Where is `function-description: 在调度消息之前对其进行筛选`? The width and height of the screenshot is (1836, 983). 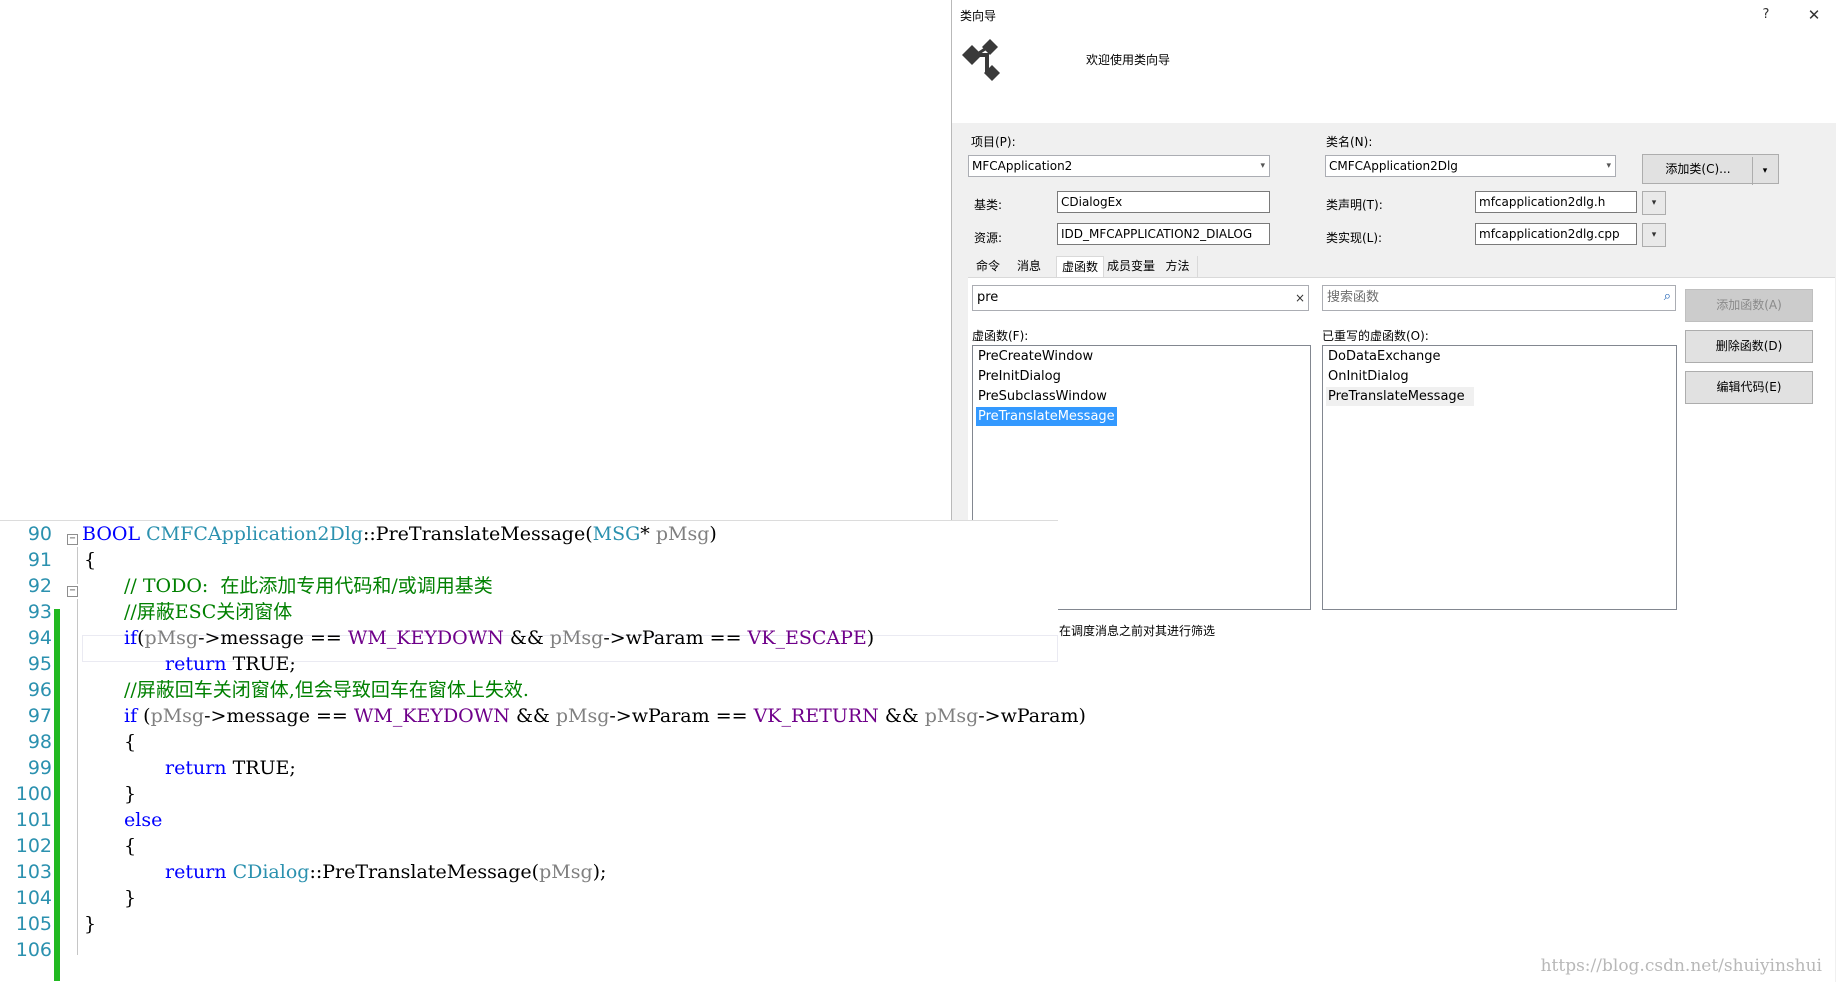
function-description: 在调度消息之前对其进行筛选 is located at coordinates (1137, 631).